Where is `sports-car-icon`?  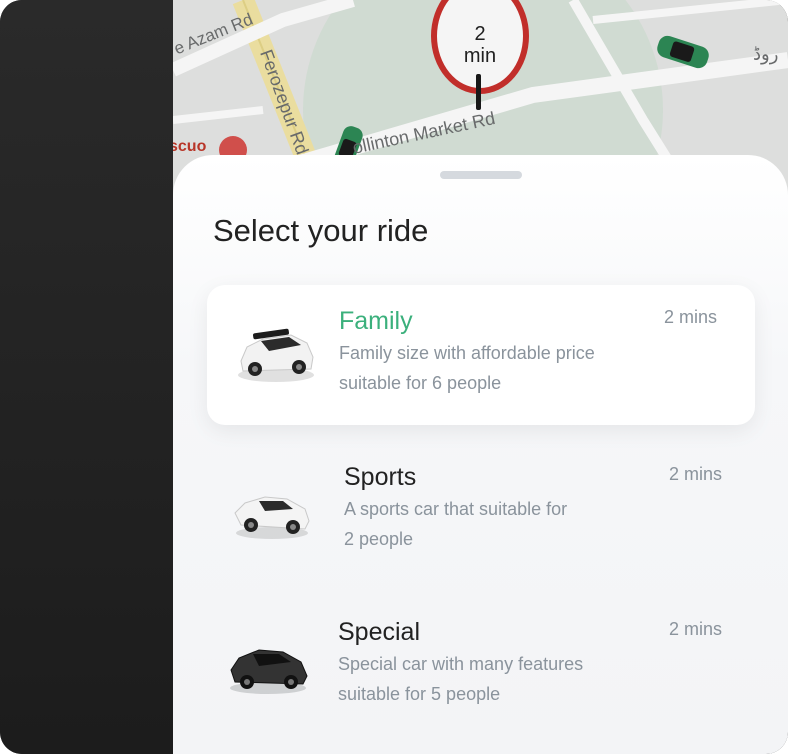 sports-car-icon is located at coordinates (272, 517).